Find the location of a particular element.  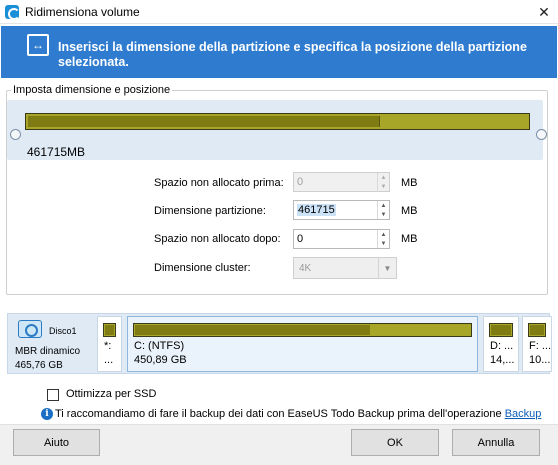

unalloc-before-arrows: ▲ ▼ is located at coordinates (383, 182).